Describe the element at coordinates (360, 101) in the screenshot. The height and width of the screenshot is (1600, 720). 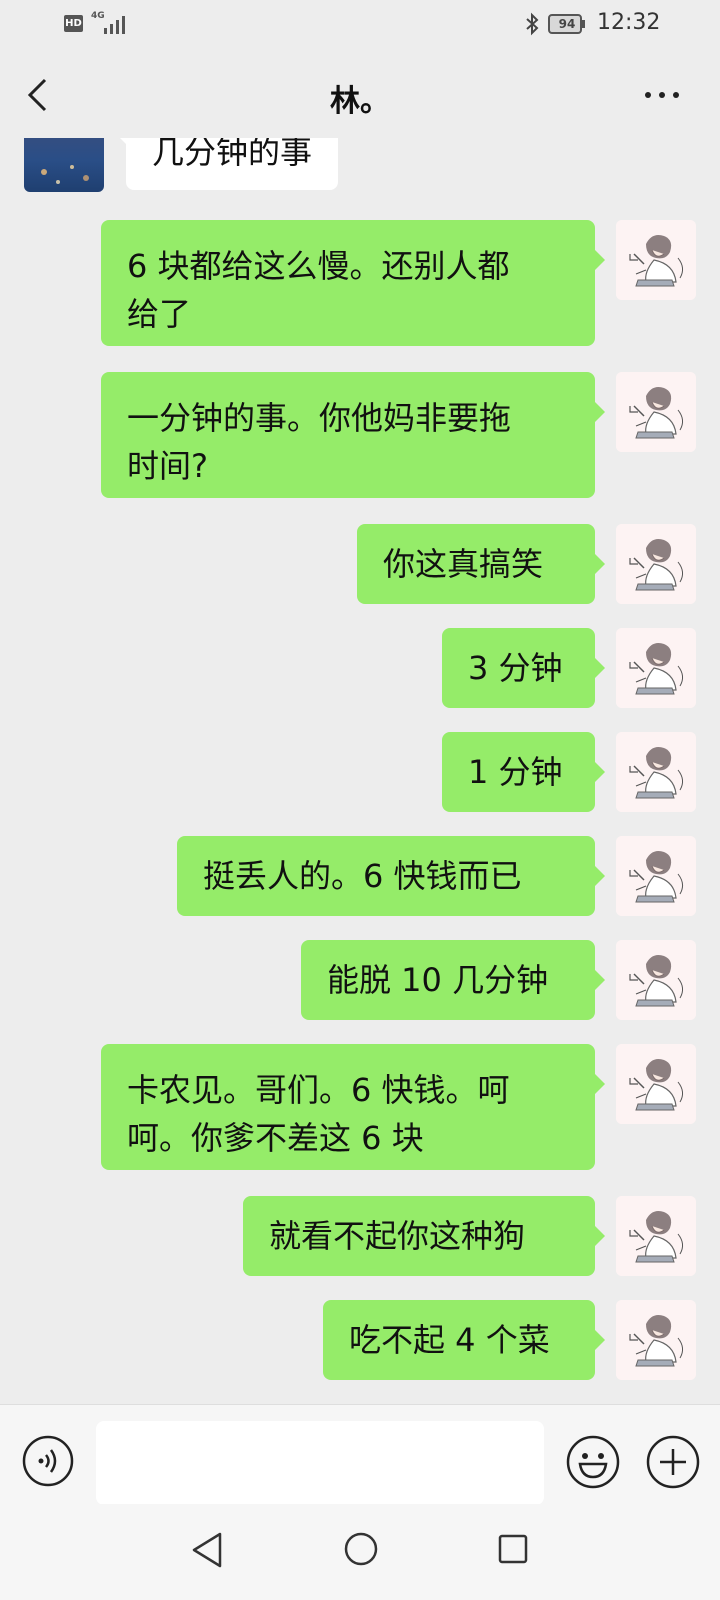
I see `chat-title: 林。` at that location.